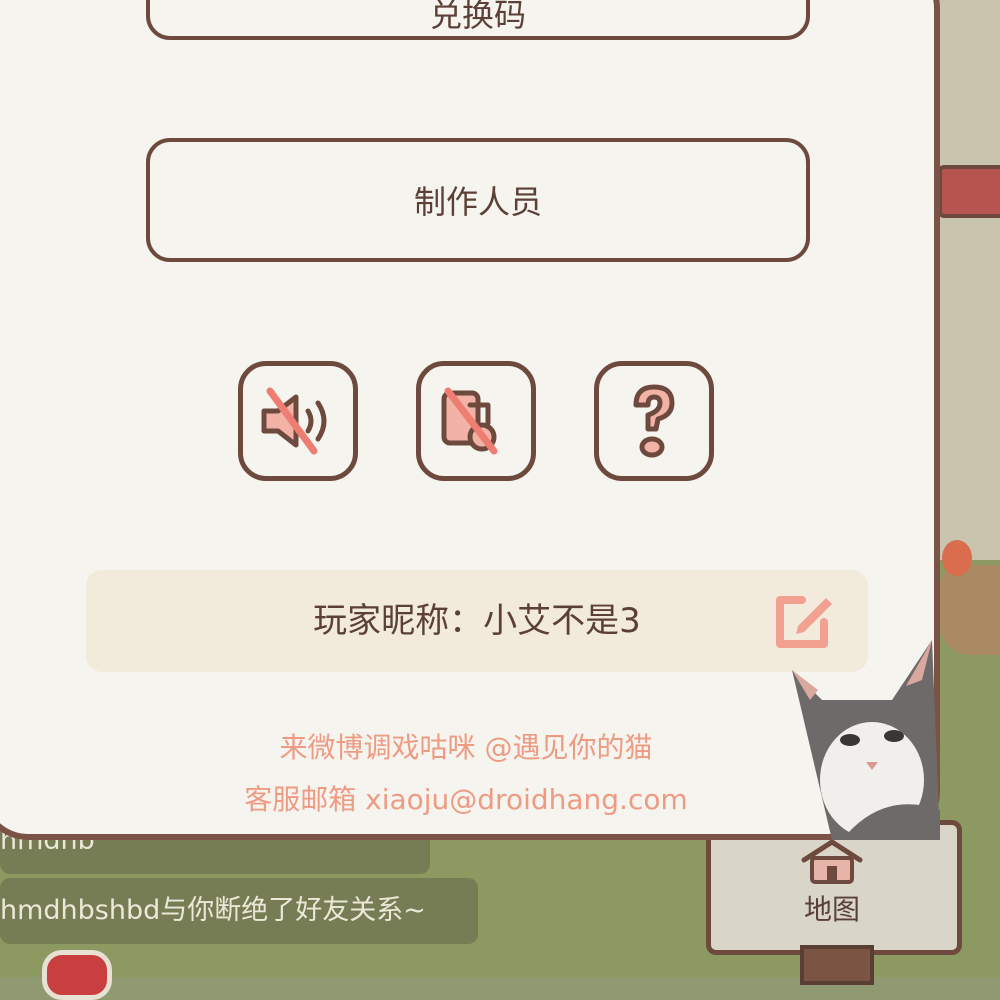  What do you see at coordinates (294, 421) in the screenshot?
I see `sound-muted-icon` at bounding box center [294, 421].